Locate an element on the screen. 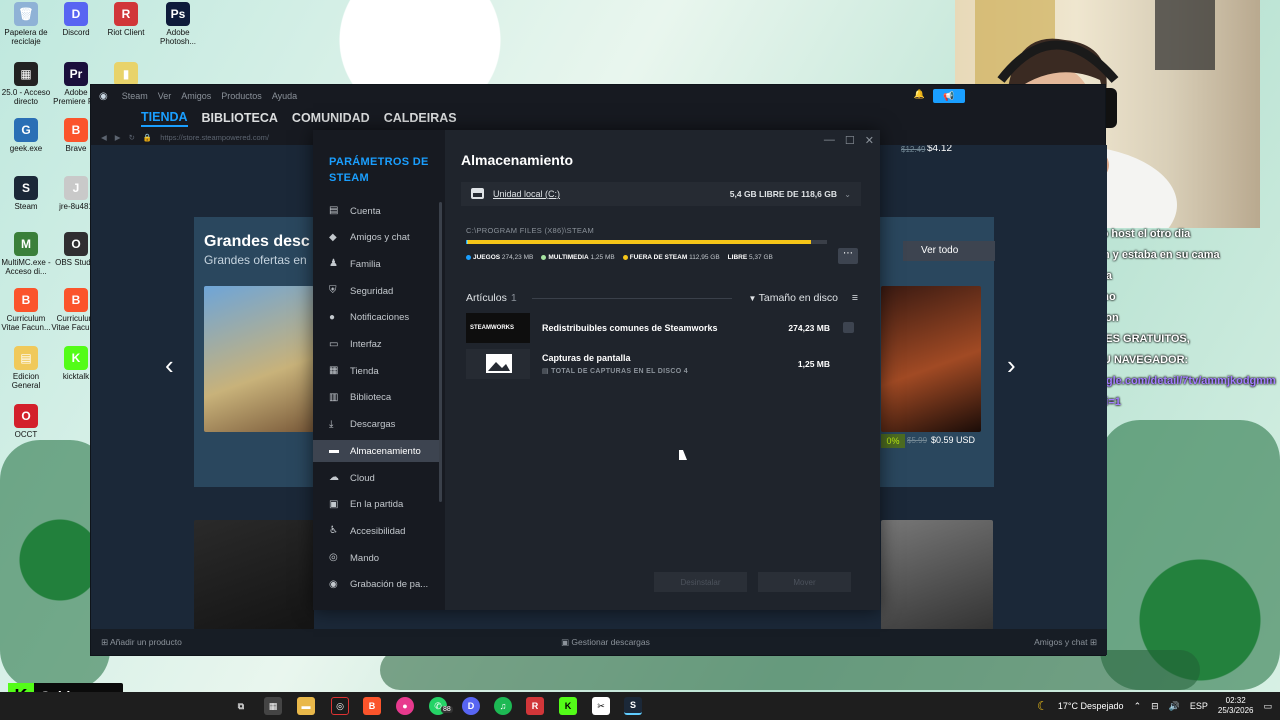 This screenshot has height=720, width=1280. settings-nav-item: ▣ En la partida is located at coordinates (376, 505).